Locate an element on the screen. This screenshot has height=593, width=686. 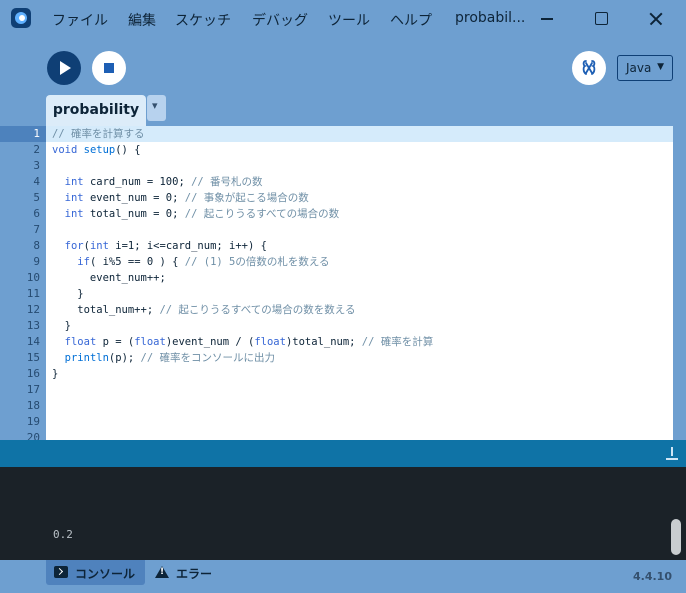
mode-label: Java is located at coordinates (639, 68).